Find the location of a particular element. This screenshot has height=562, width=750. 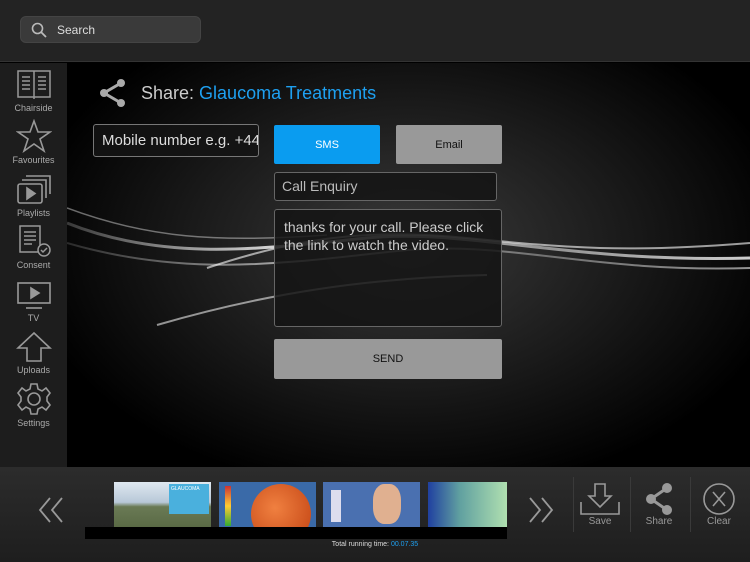

gear-icon is located at coordinates (33, 398).